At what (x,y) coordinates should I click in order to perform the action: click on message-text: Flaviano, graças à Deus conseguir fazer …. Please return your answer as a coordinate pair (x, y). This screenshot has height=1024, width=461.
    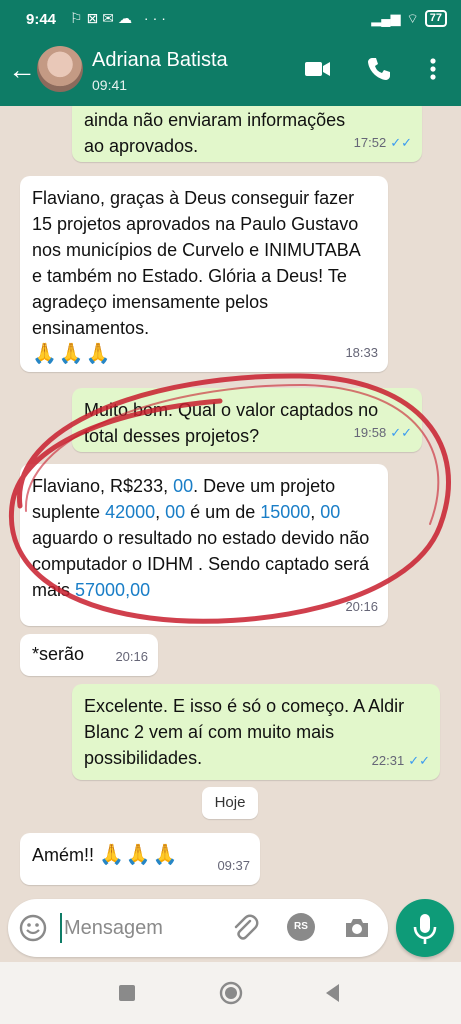
    Looking at the image, I should click on (196, 263).